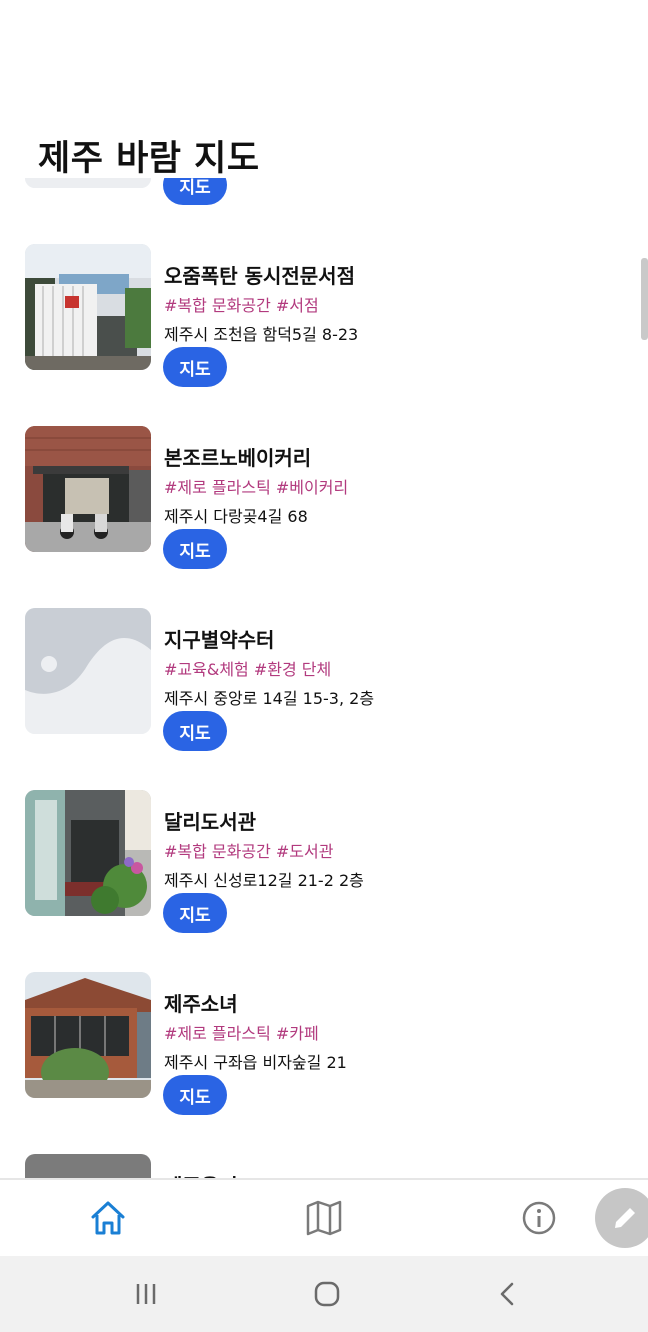  What do you see at coordinates (261, 334) in the screenshot?
I see `place-address: 제주시 조천읍 함덕5길 8-23` at bounding box center [261, 334].